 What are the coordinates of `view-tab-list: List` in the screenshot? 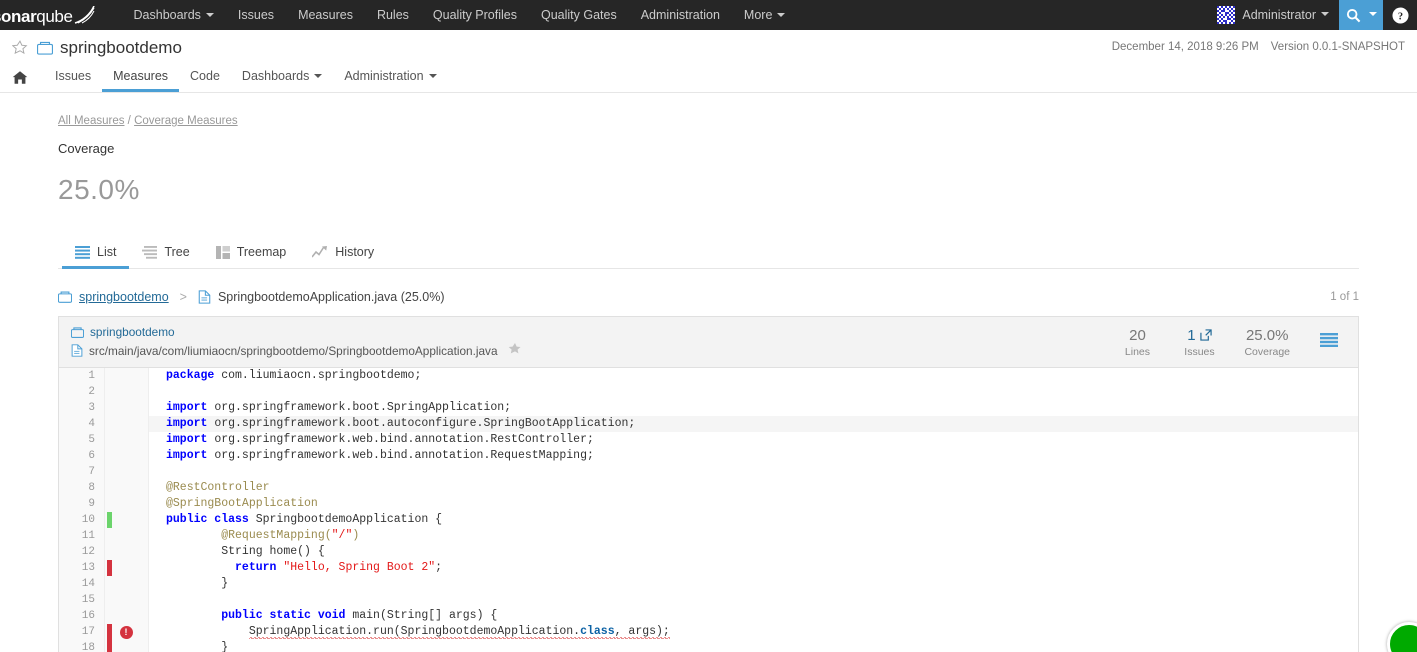 It's located at (96, 254).